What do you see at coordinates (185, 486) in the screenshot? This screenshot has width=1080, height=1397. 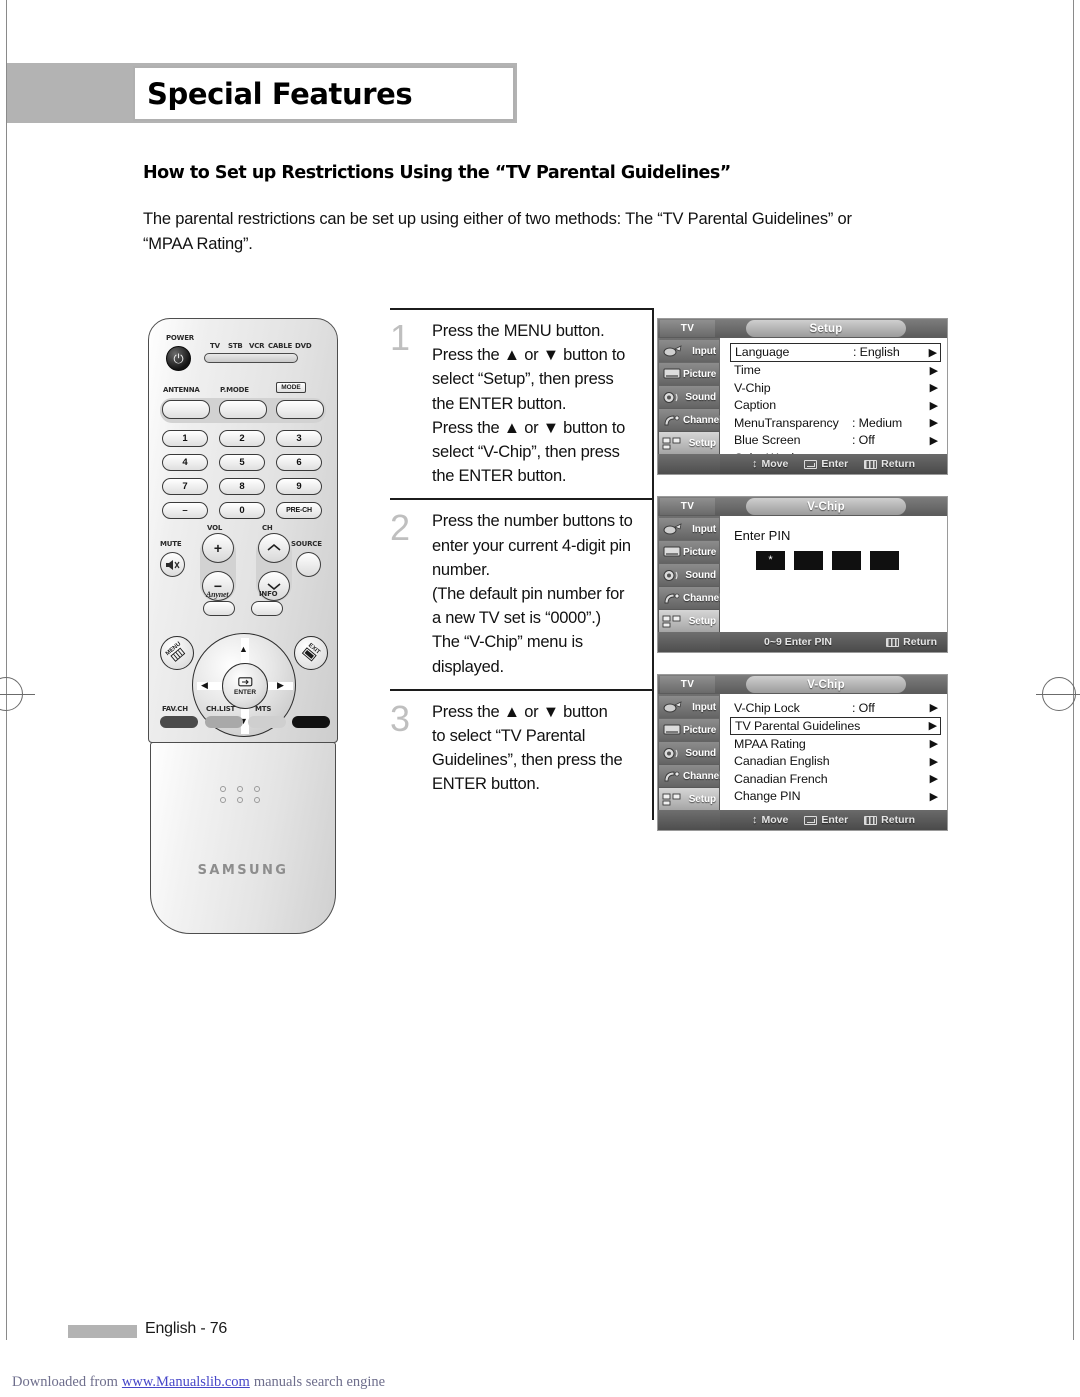 I see `number-button-7: 7` at bounding box center [185, 486].